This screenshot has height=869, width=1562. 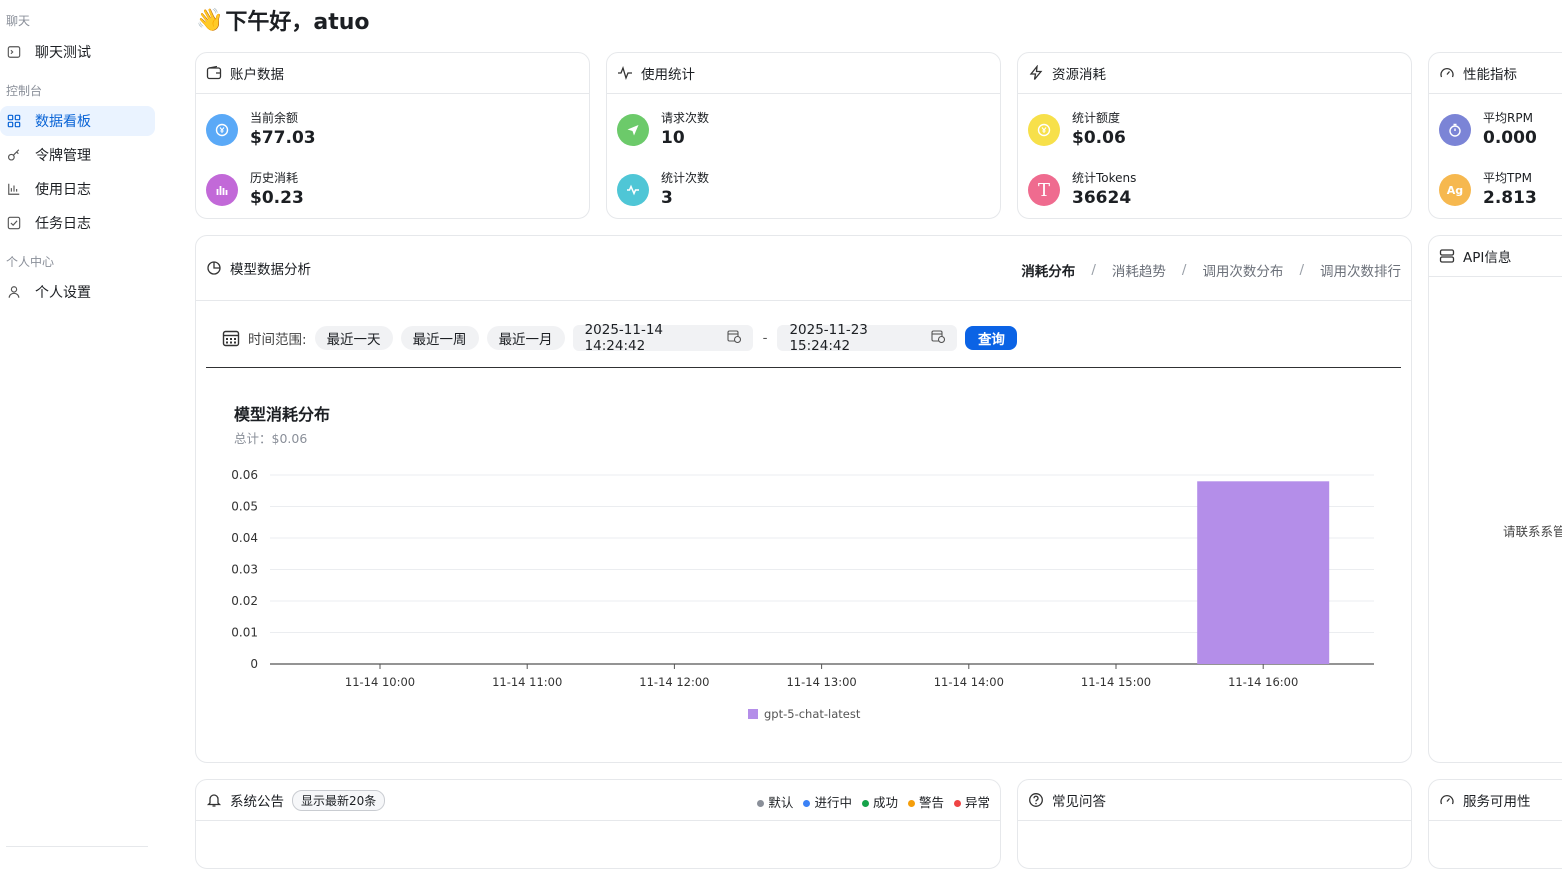 I want to click on balance-value: $77.03, so click(x=283, y=138).